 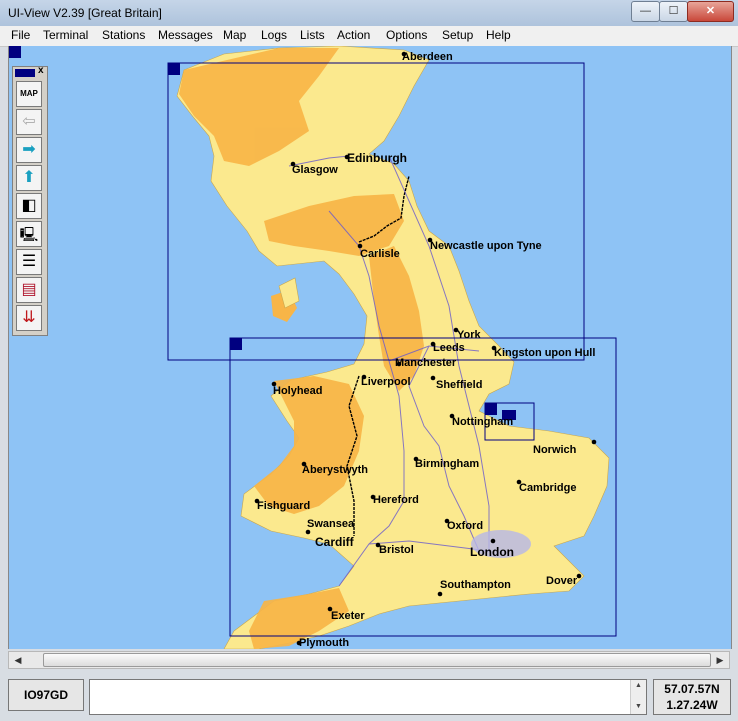 I want to click on right-arrow-icon: ➡, so click(x=29, y=150).